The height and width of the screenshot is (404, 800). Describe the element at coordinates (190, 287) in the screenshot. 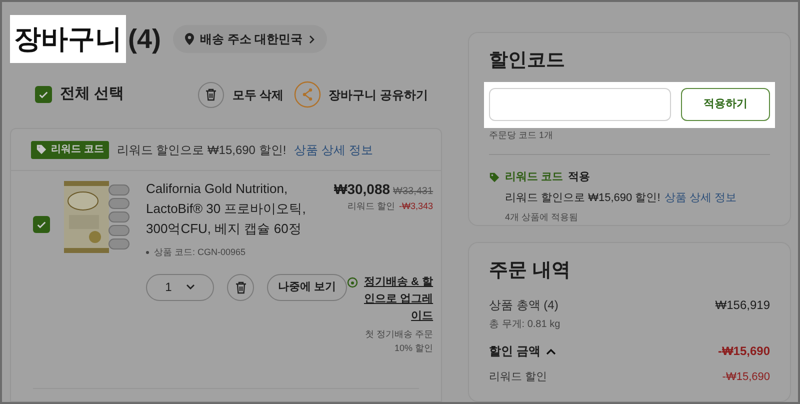

I see `chevron-down-icon` at that location.